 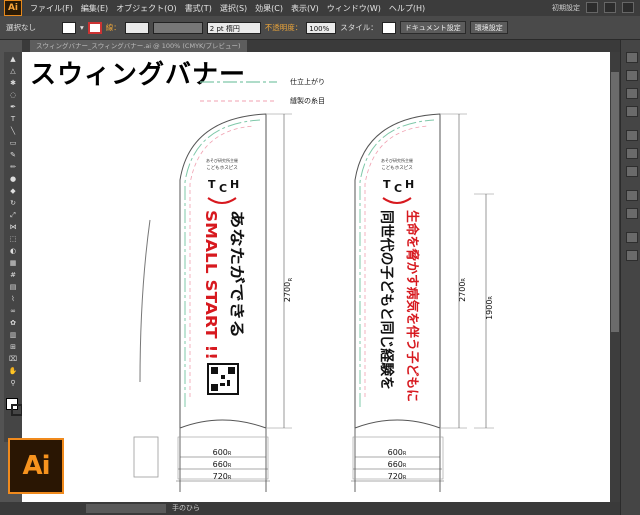 I want to click on gradient-tool-icon: ▤, so click(x=13, y=287).